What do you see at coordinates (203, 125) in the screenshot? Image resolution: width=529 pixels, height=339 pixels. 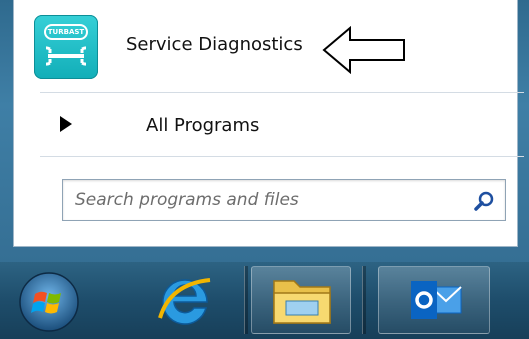 I see `all-programs-label: All Programs` at bounding box center [203, 125].